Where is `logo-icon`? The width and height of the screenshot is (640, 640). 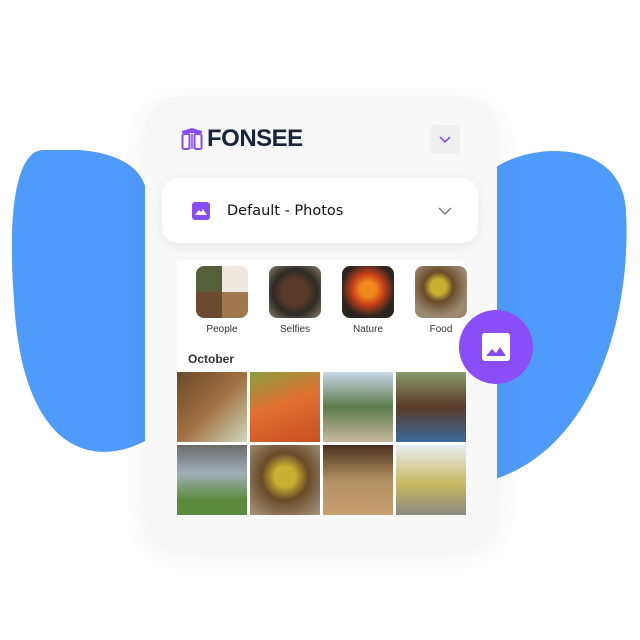
logo-icon is located at coordinates (192, 139).